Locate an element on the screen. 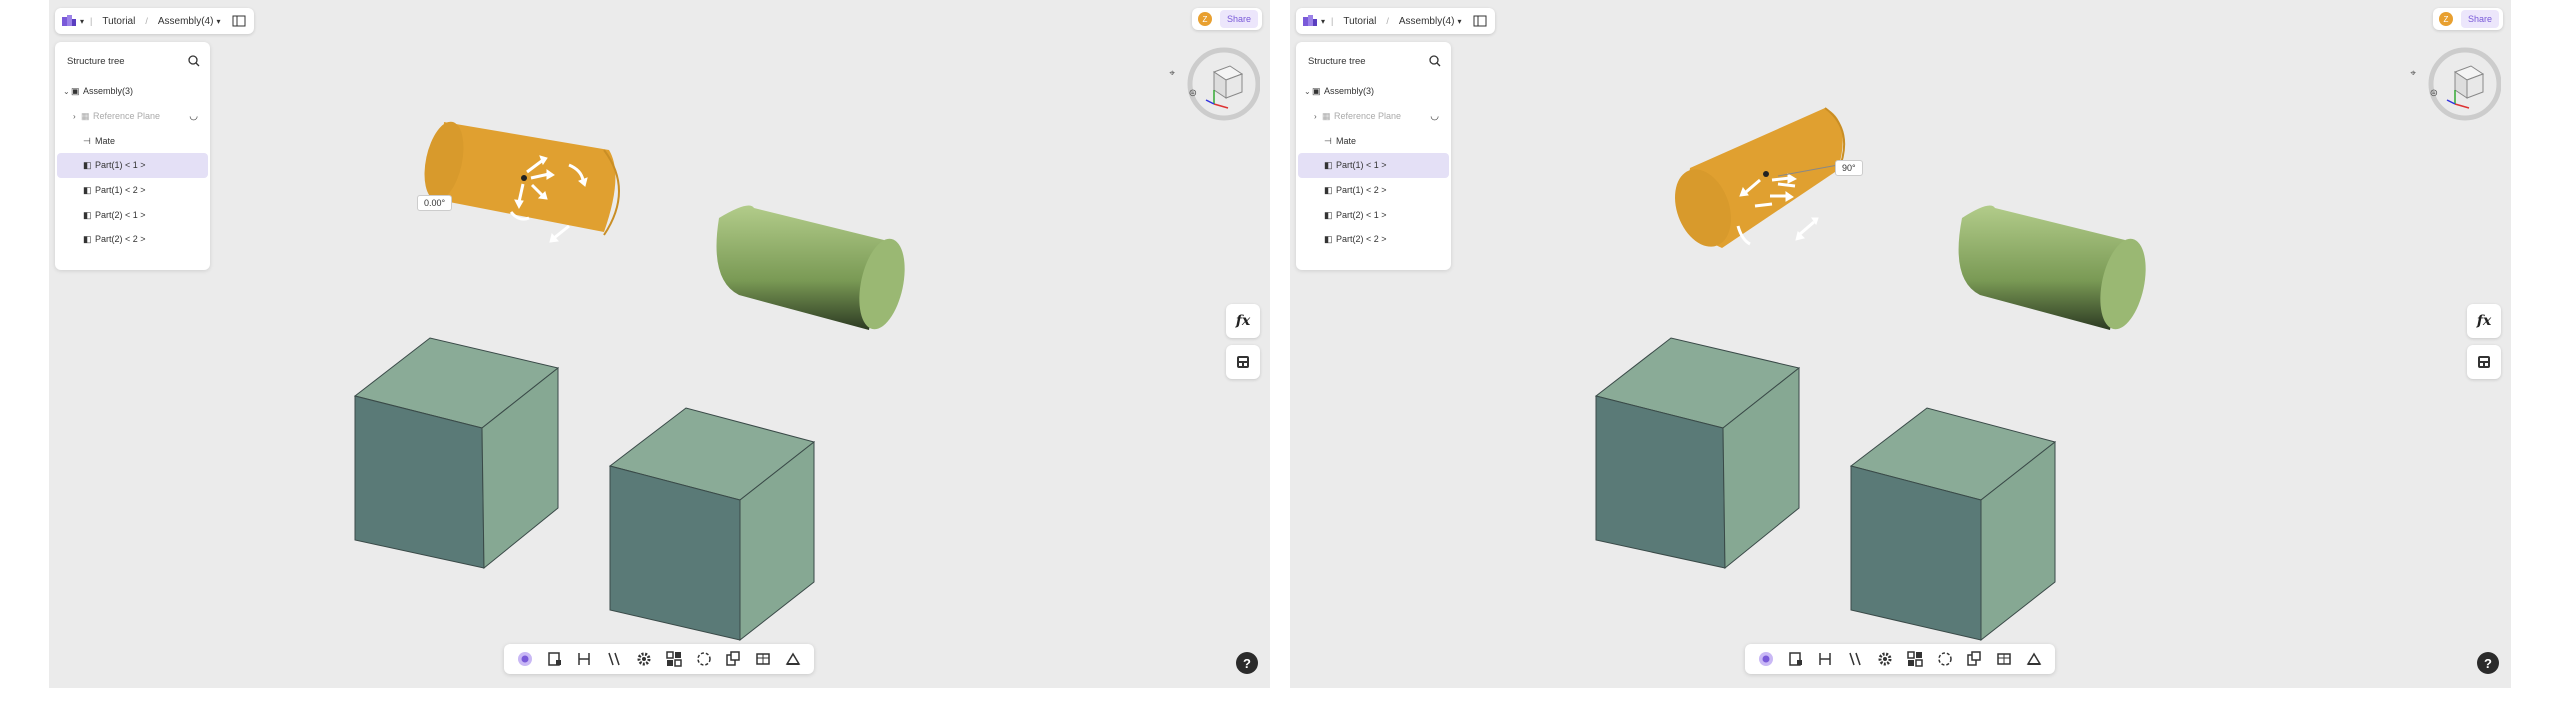  angle-readout: 90° is located at coordinates (1849, 168).